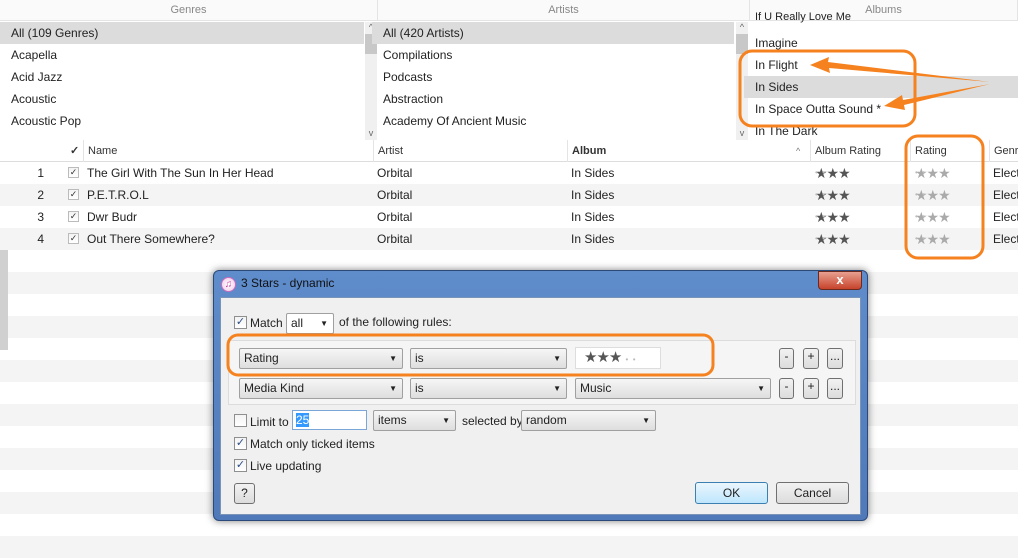 The height and width of the screenshot is (558, 1018). Describe the element at coordinates (321, 358) in the screenshot. I see `rule-field-select: Rating ▼` at that location.